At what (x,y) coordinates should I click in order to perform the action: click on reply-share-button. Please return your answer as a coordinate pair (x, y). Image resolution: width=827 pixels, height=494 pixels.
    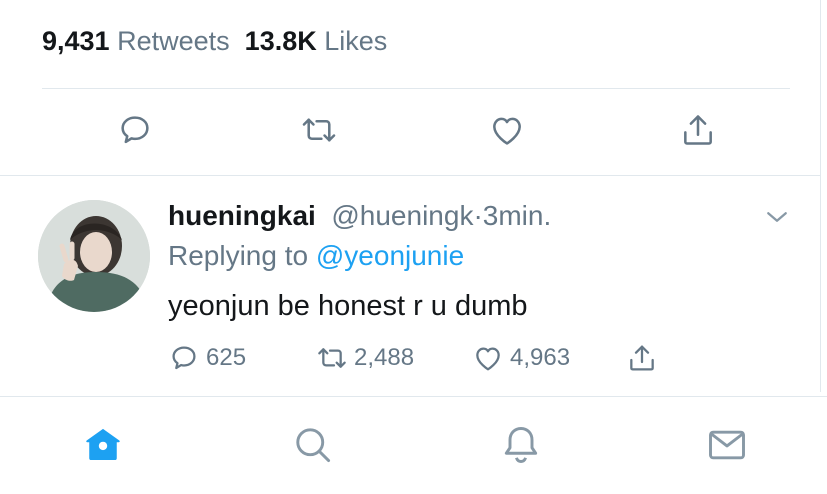
    Looking at the image, I should click on (645, 358).